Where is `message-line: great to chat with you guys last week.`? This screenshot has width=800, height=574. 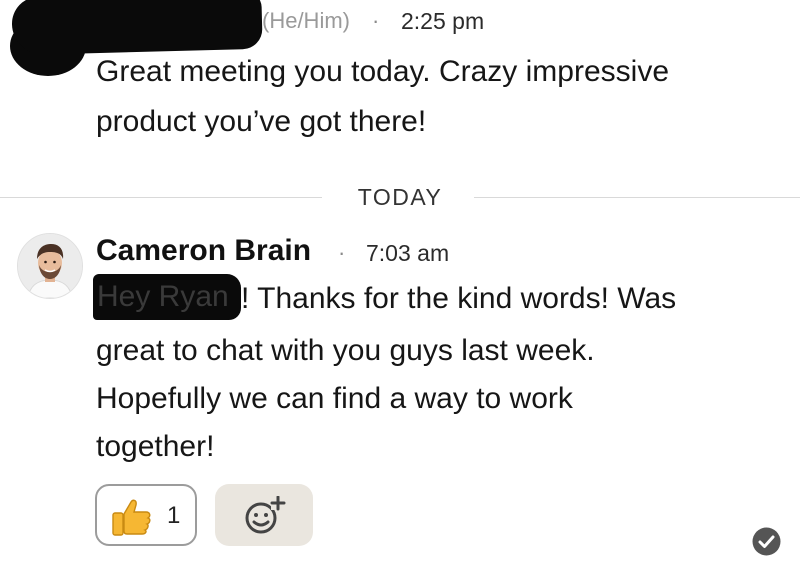
message-line: great to chat with you guys last week. is located at coordinates (345, 350).